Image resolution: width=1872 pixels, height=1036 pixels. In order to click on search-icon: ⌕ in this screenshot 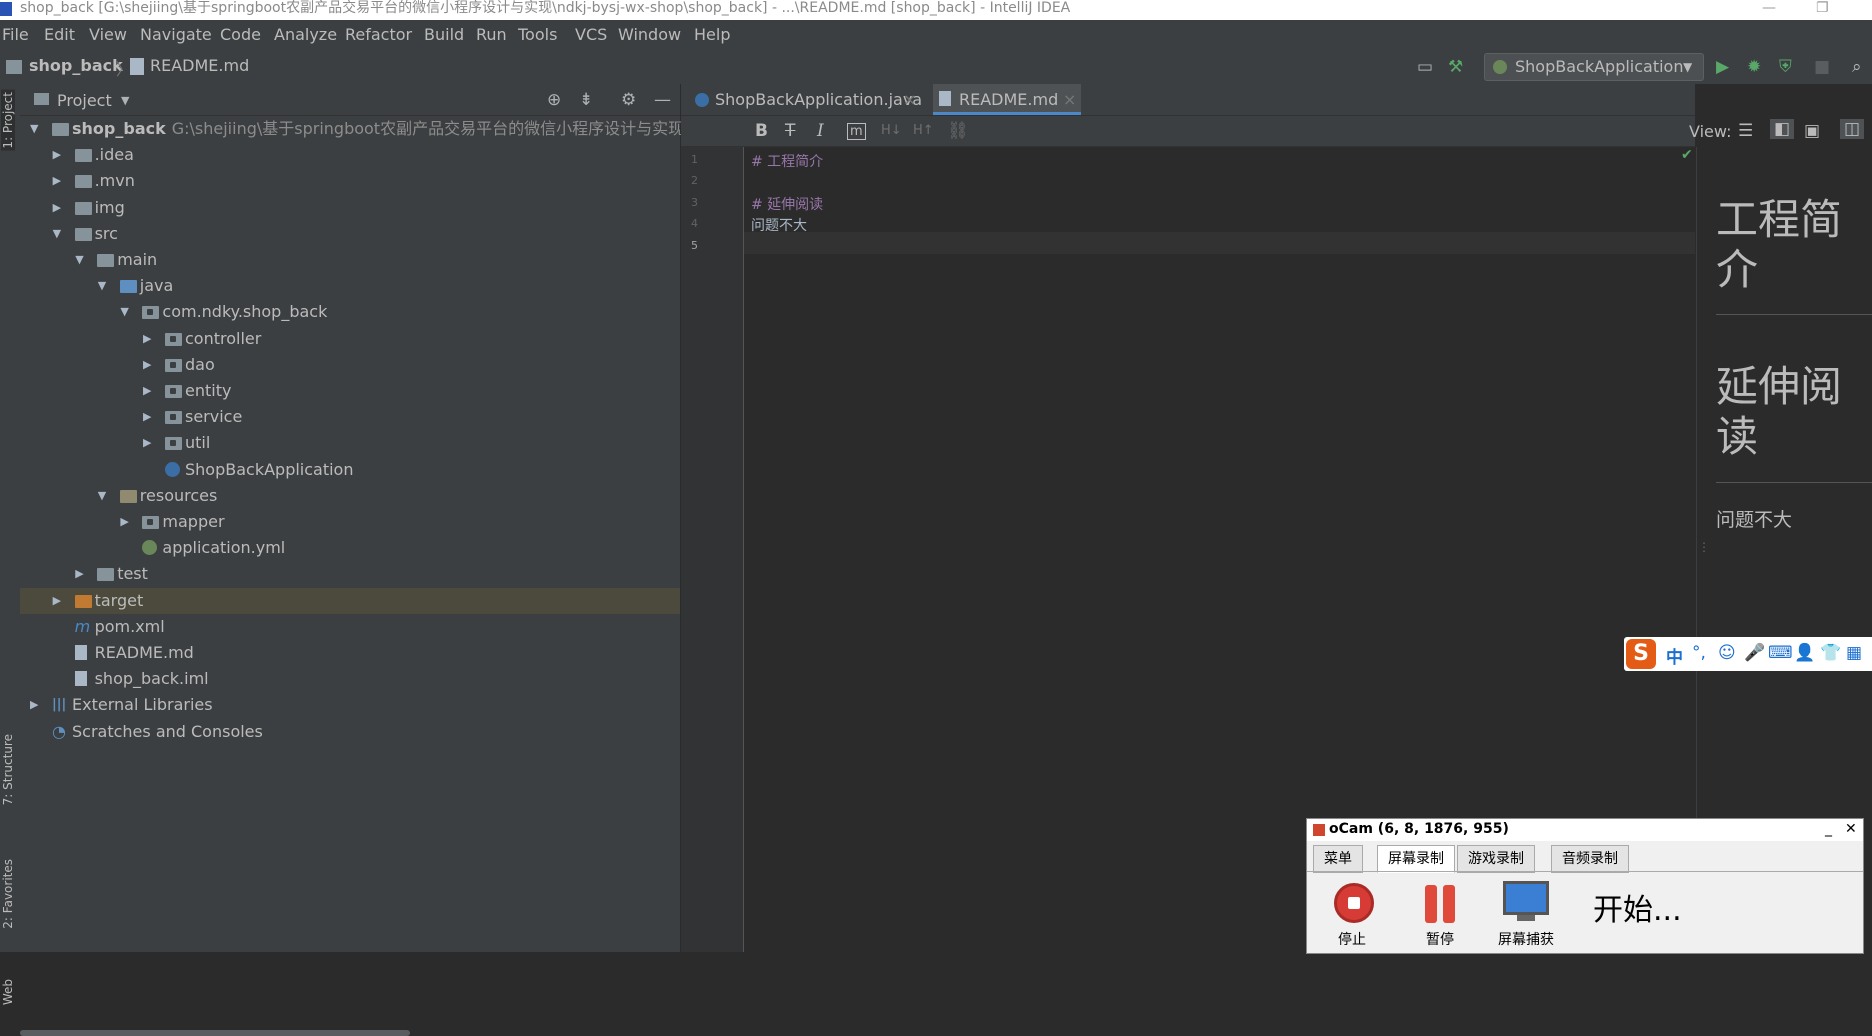, I will do `click(1857, 67)`.